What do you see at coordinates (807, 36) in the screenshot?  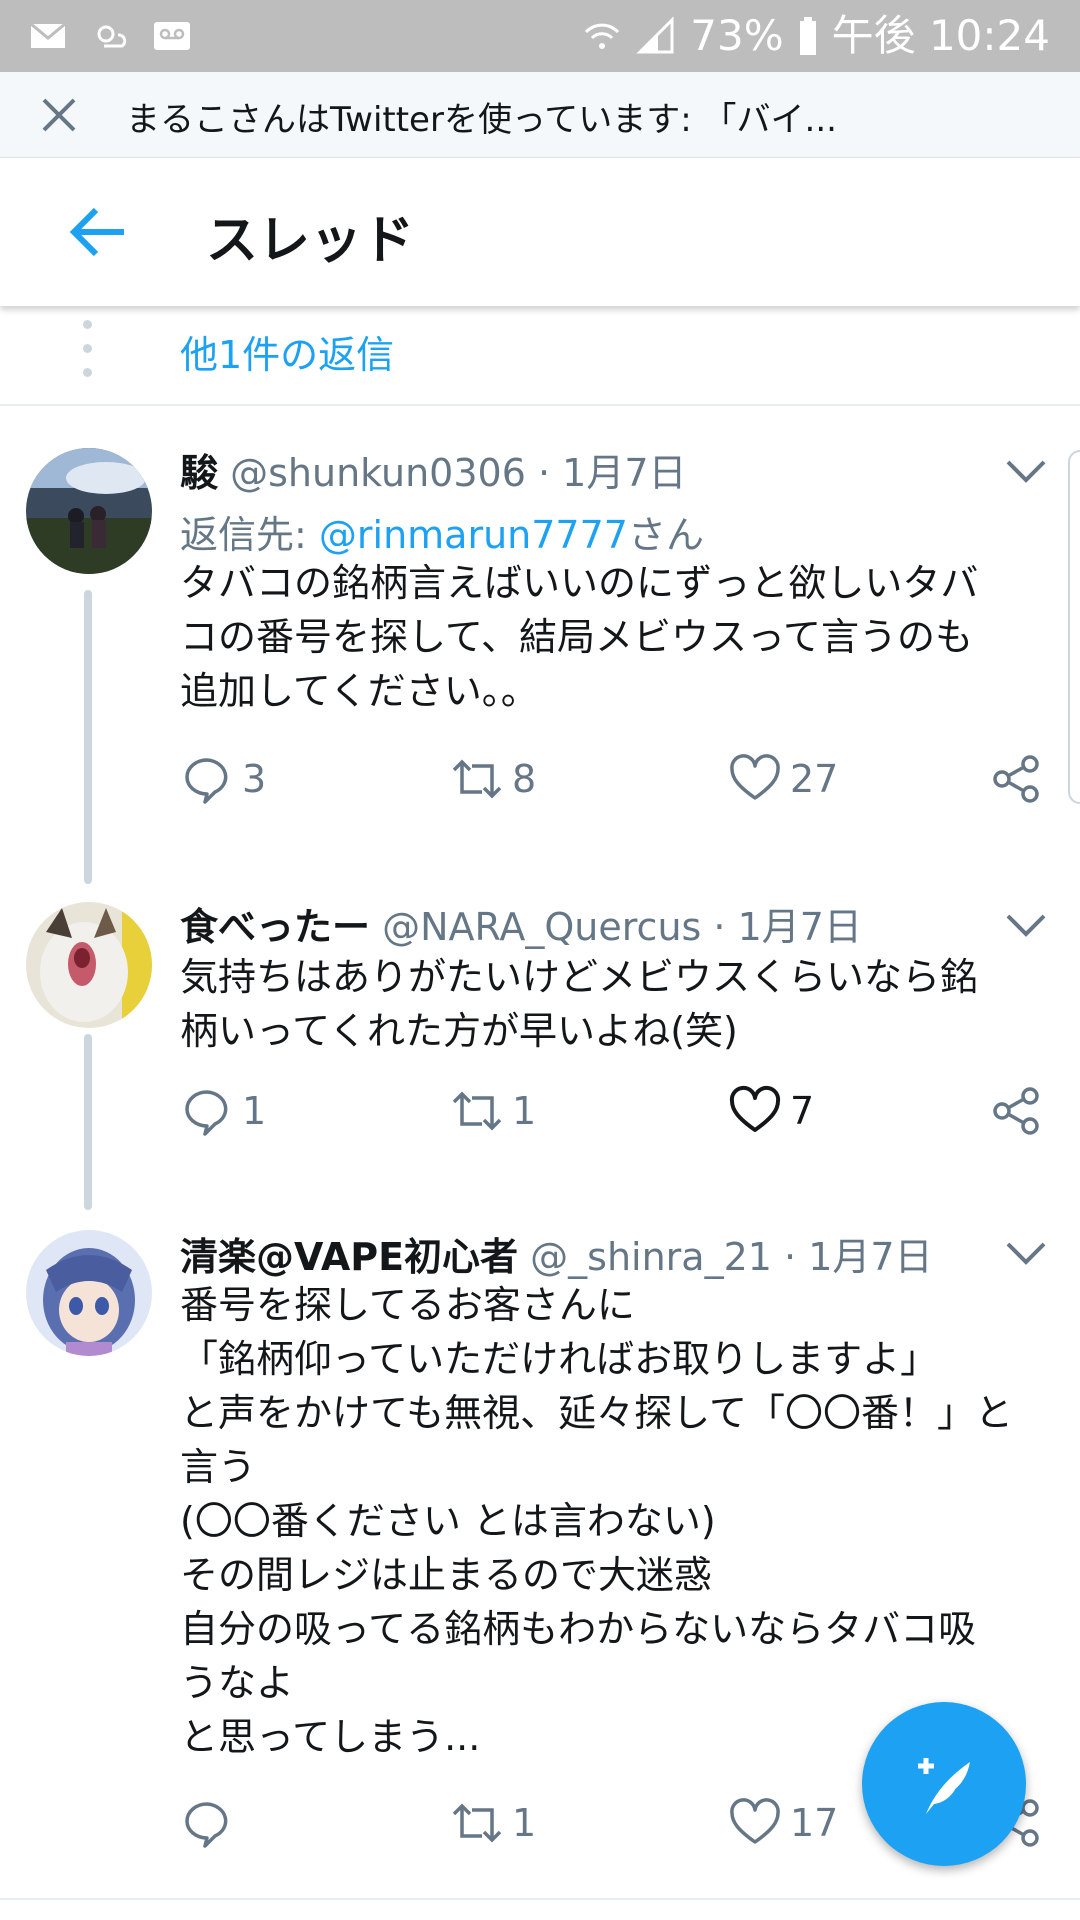 I see `battery-icon` at bounding box center [807, 36].